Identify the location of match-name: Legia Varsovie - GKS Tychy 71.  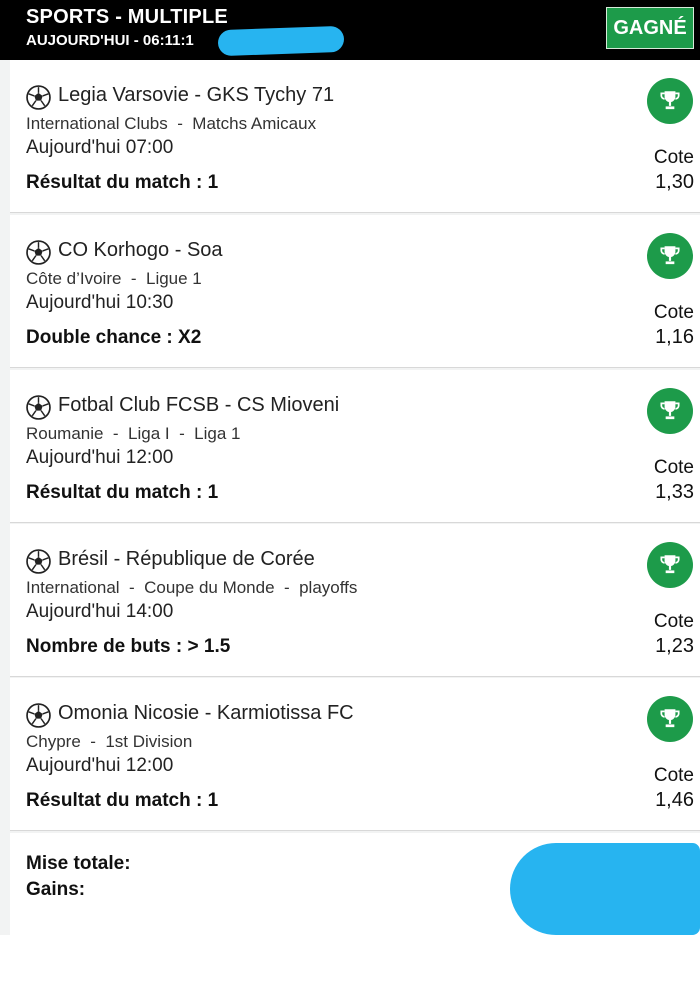
(196, 95).